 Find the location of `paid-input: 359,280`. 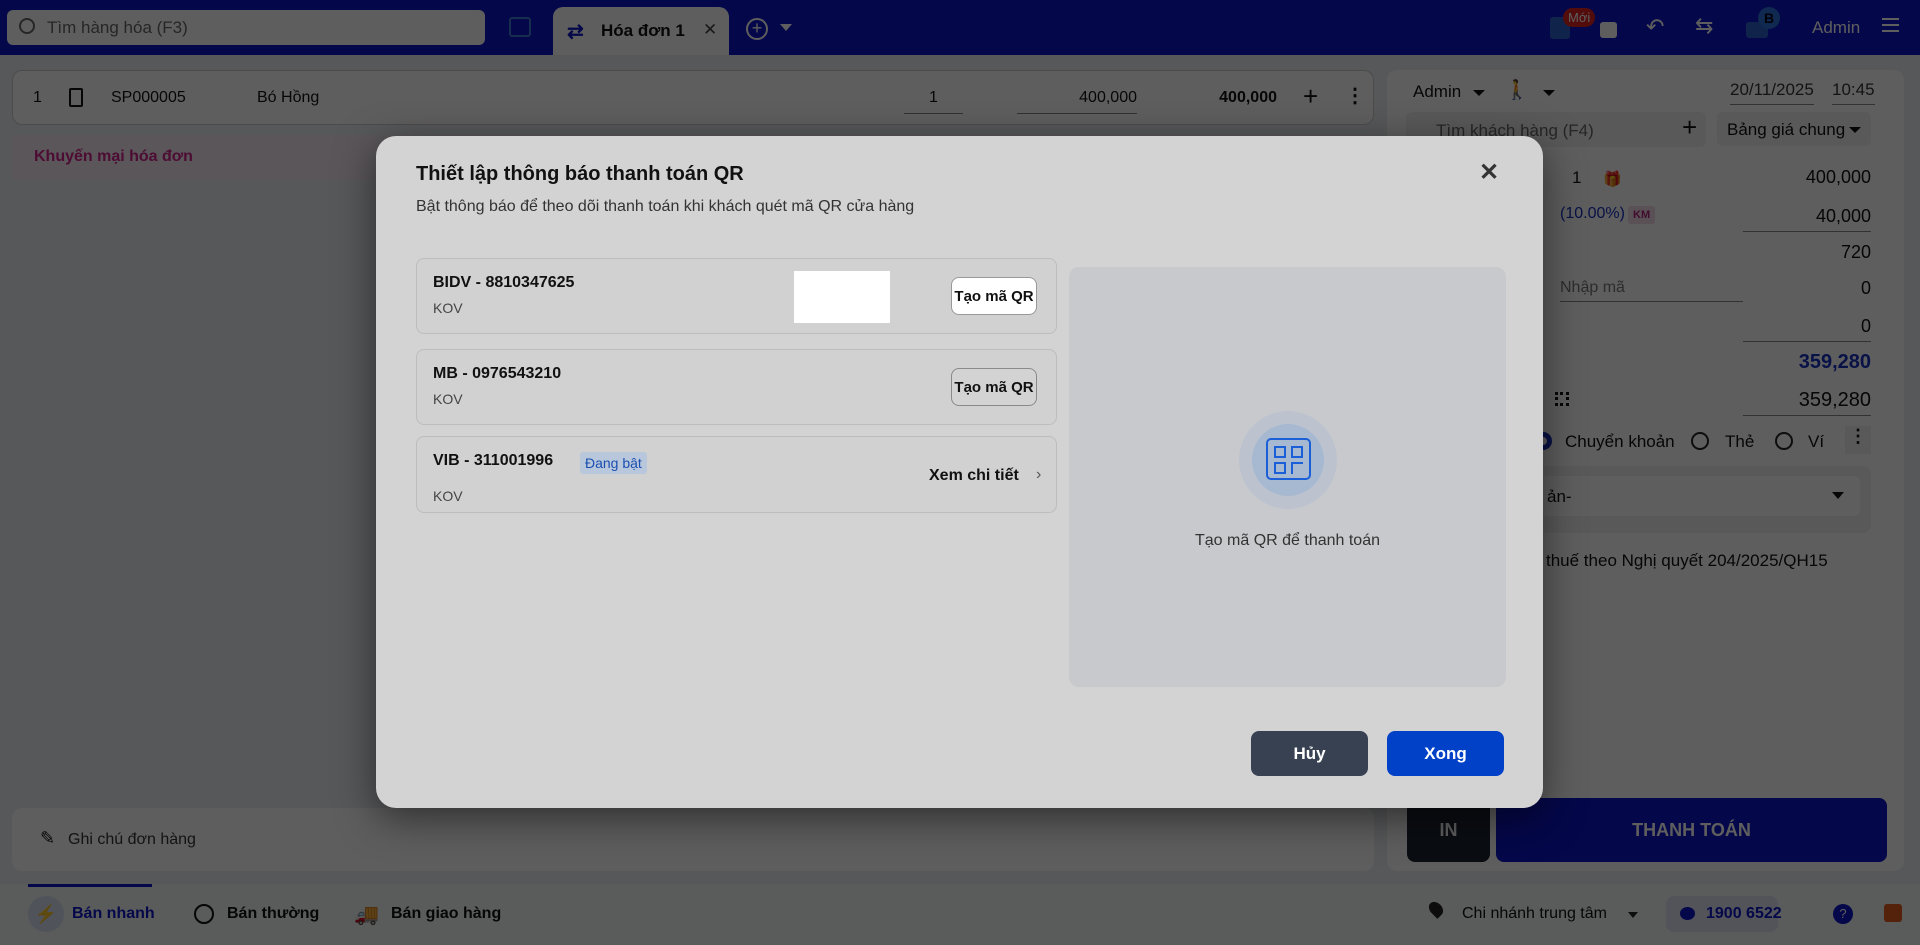

paid-input: 359,280 is located at coordinates (1807, 402).